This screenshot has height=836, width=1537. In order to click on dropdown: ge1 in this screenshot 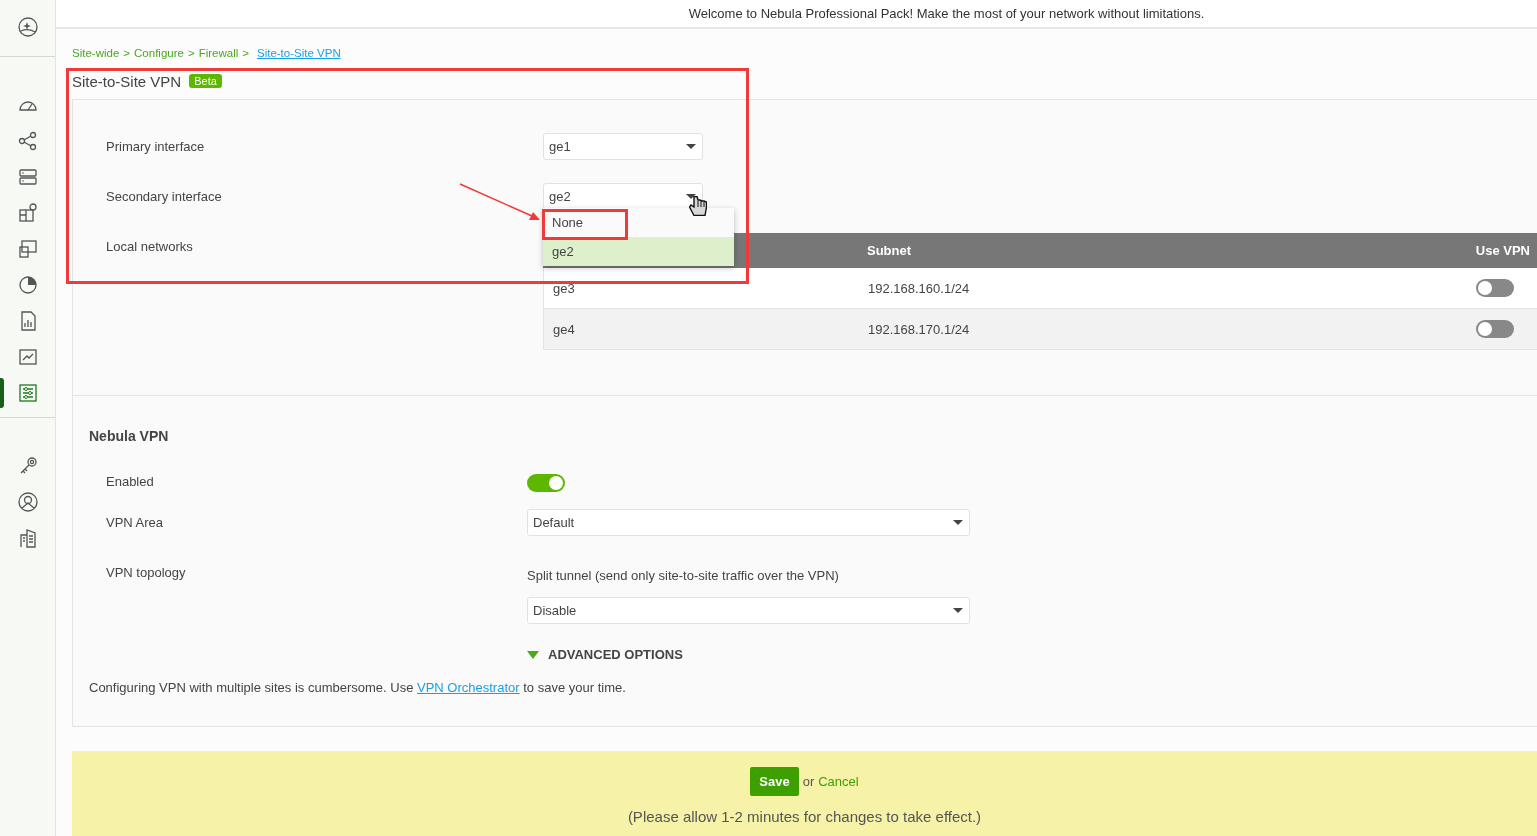, I will do `click(623, 146)`.